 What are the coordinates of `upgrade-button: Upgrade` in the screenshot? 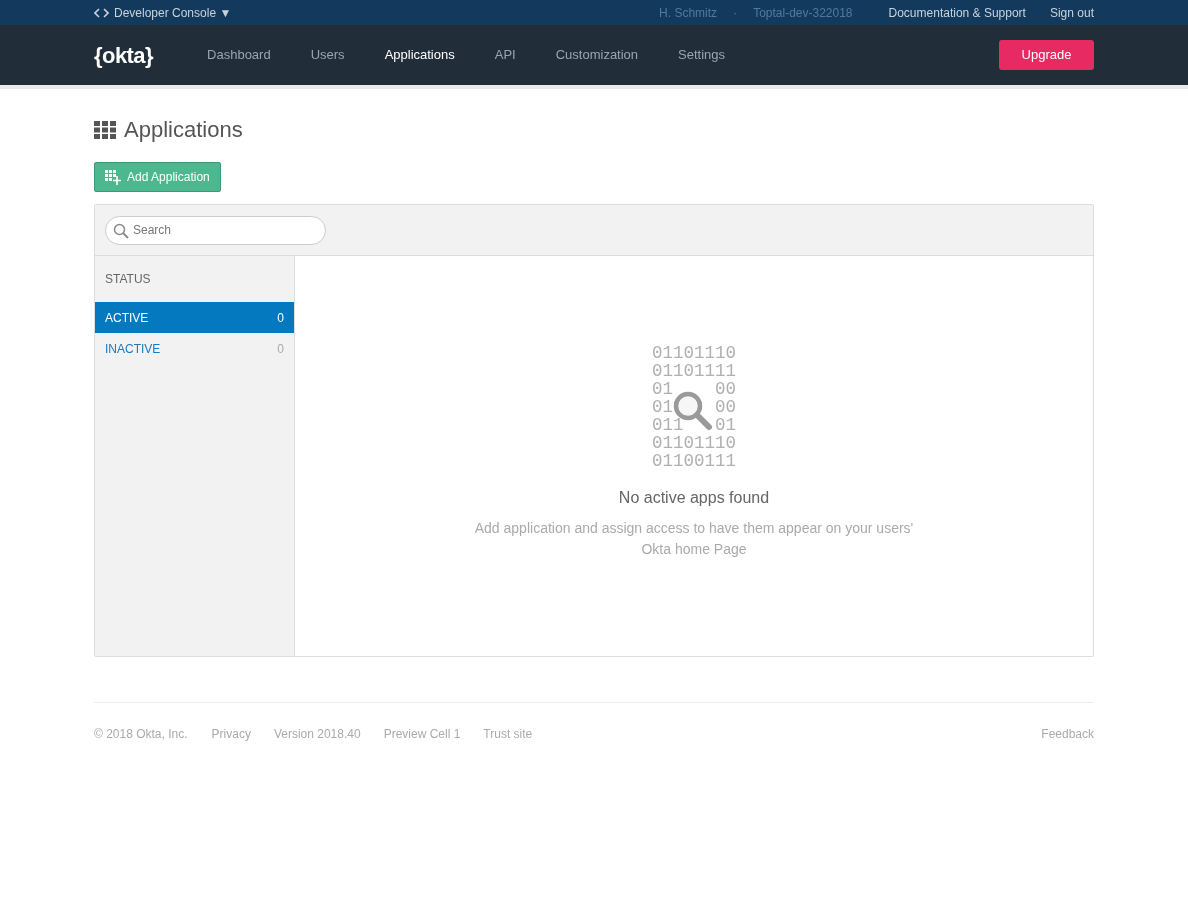 It's located at (1046, 55).